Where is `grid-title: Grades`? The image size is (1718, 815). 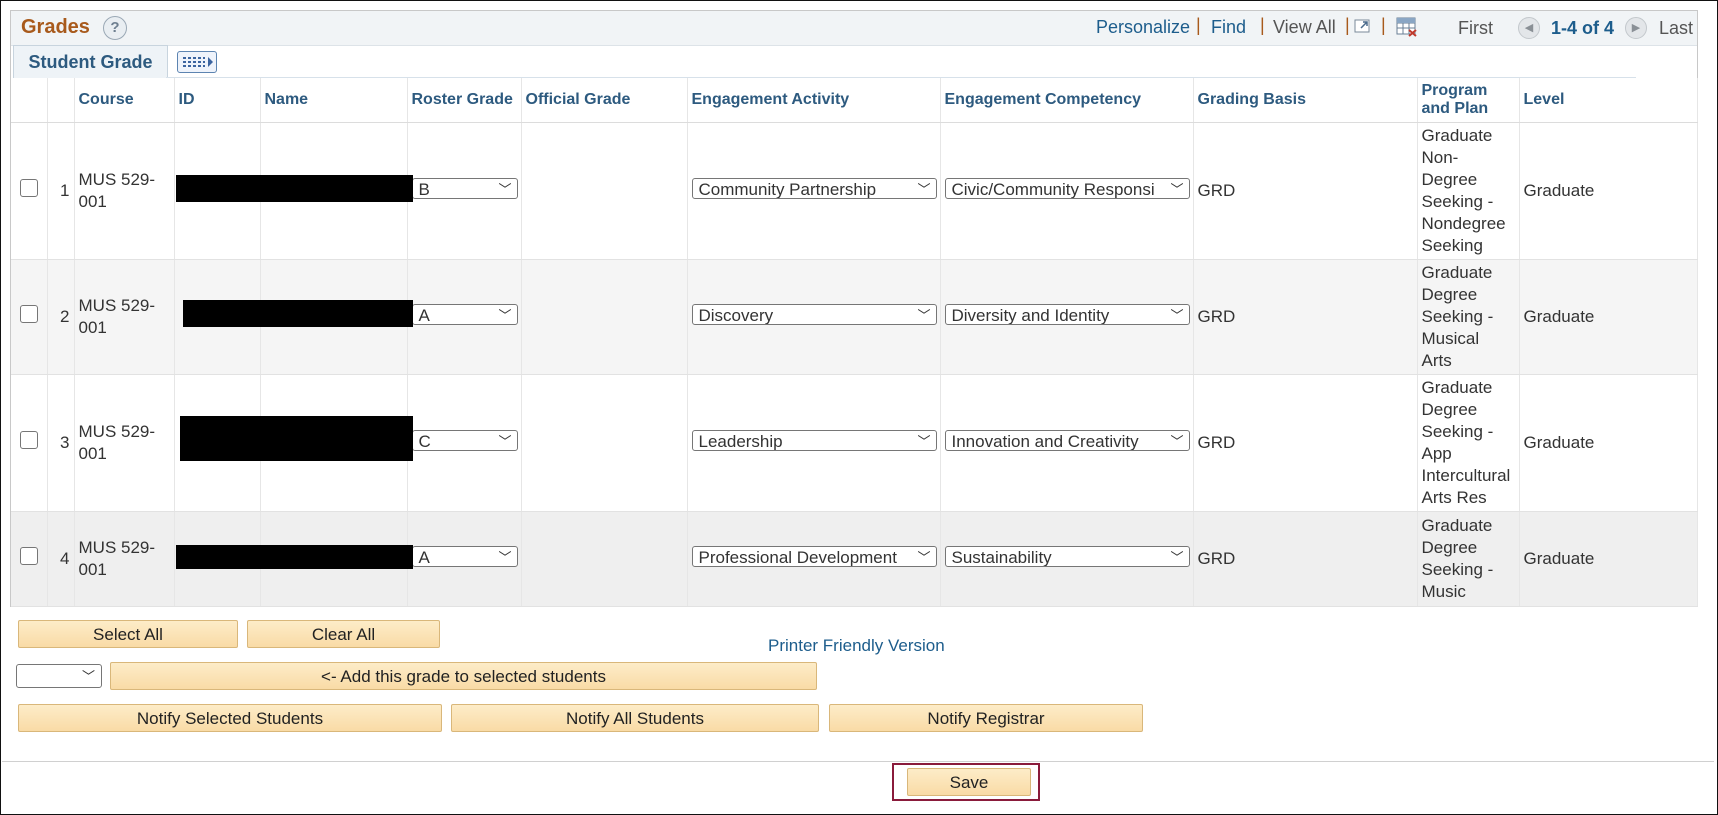
grid-title: Grades is located at coordinates (55, 27).